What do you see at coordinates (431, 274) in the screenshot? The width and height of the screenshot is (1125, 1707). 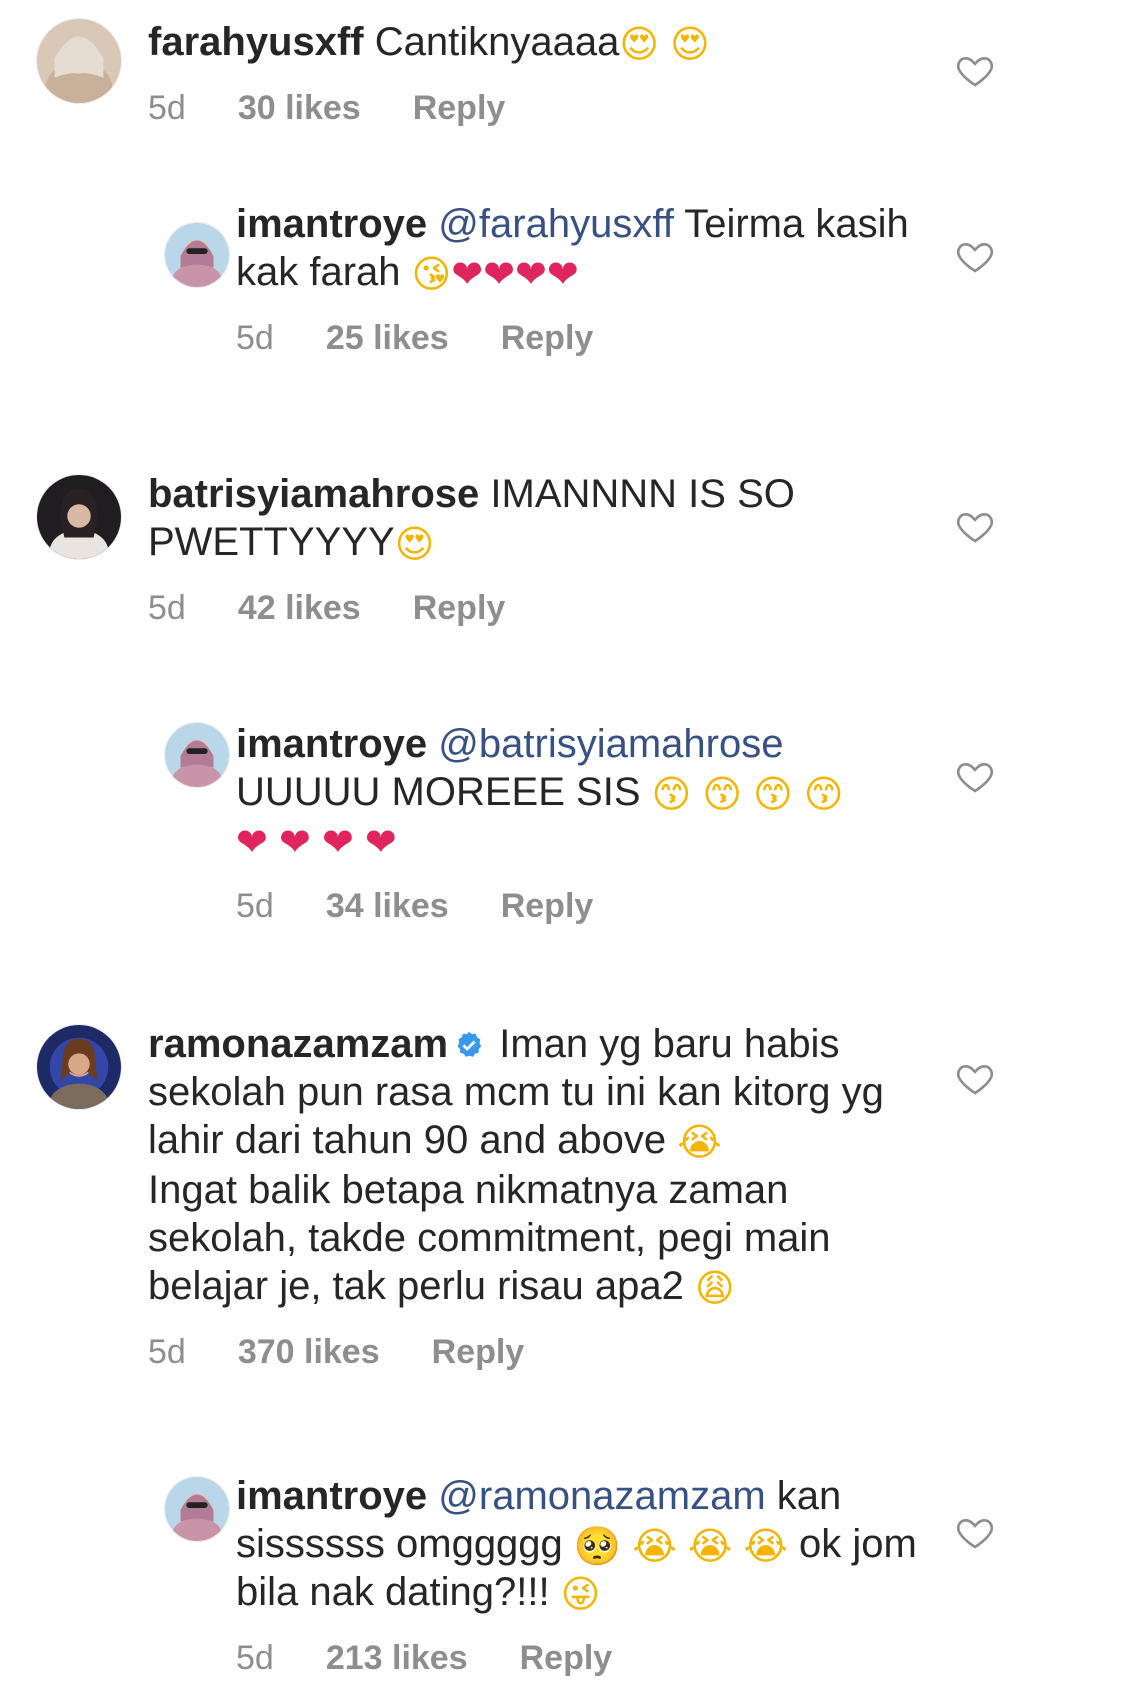 I see `kiss-emoji: 😘` at bounding box center [431, 274].